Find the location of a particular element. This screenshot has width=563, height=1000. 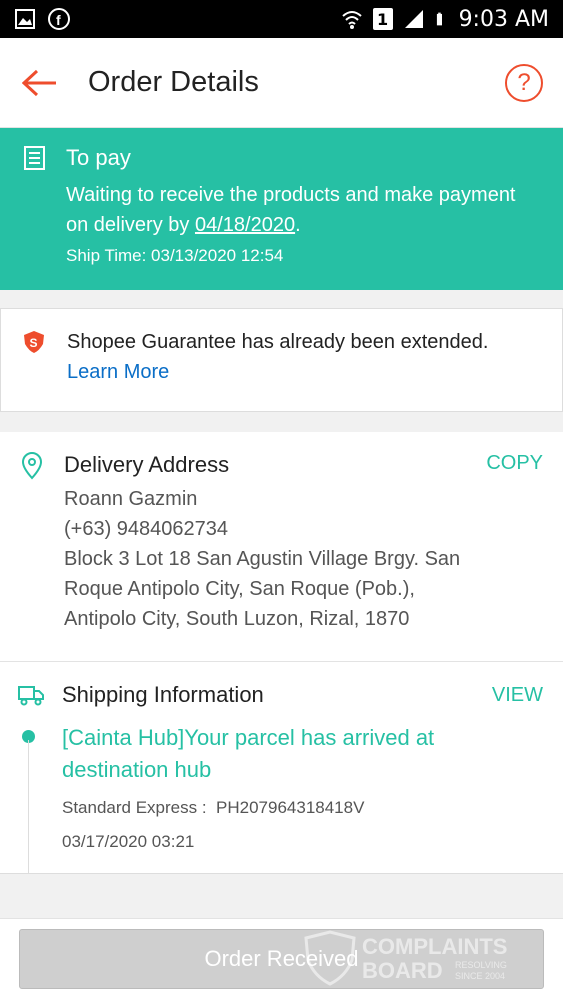

status-title: To pay is located at coordinates (98, 157).